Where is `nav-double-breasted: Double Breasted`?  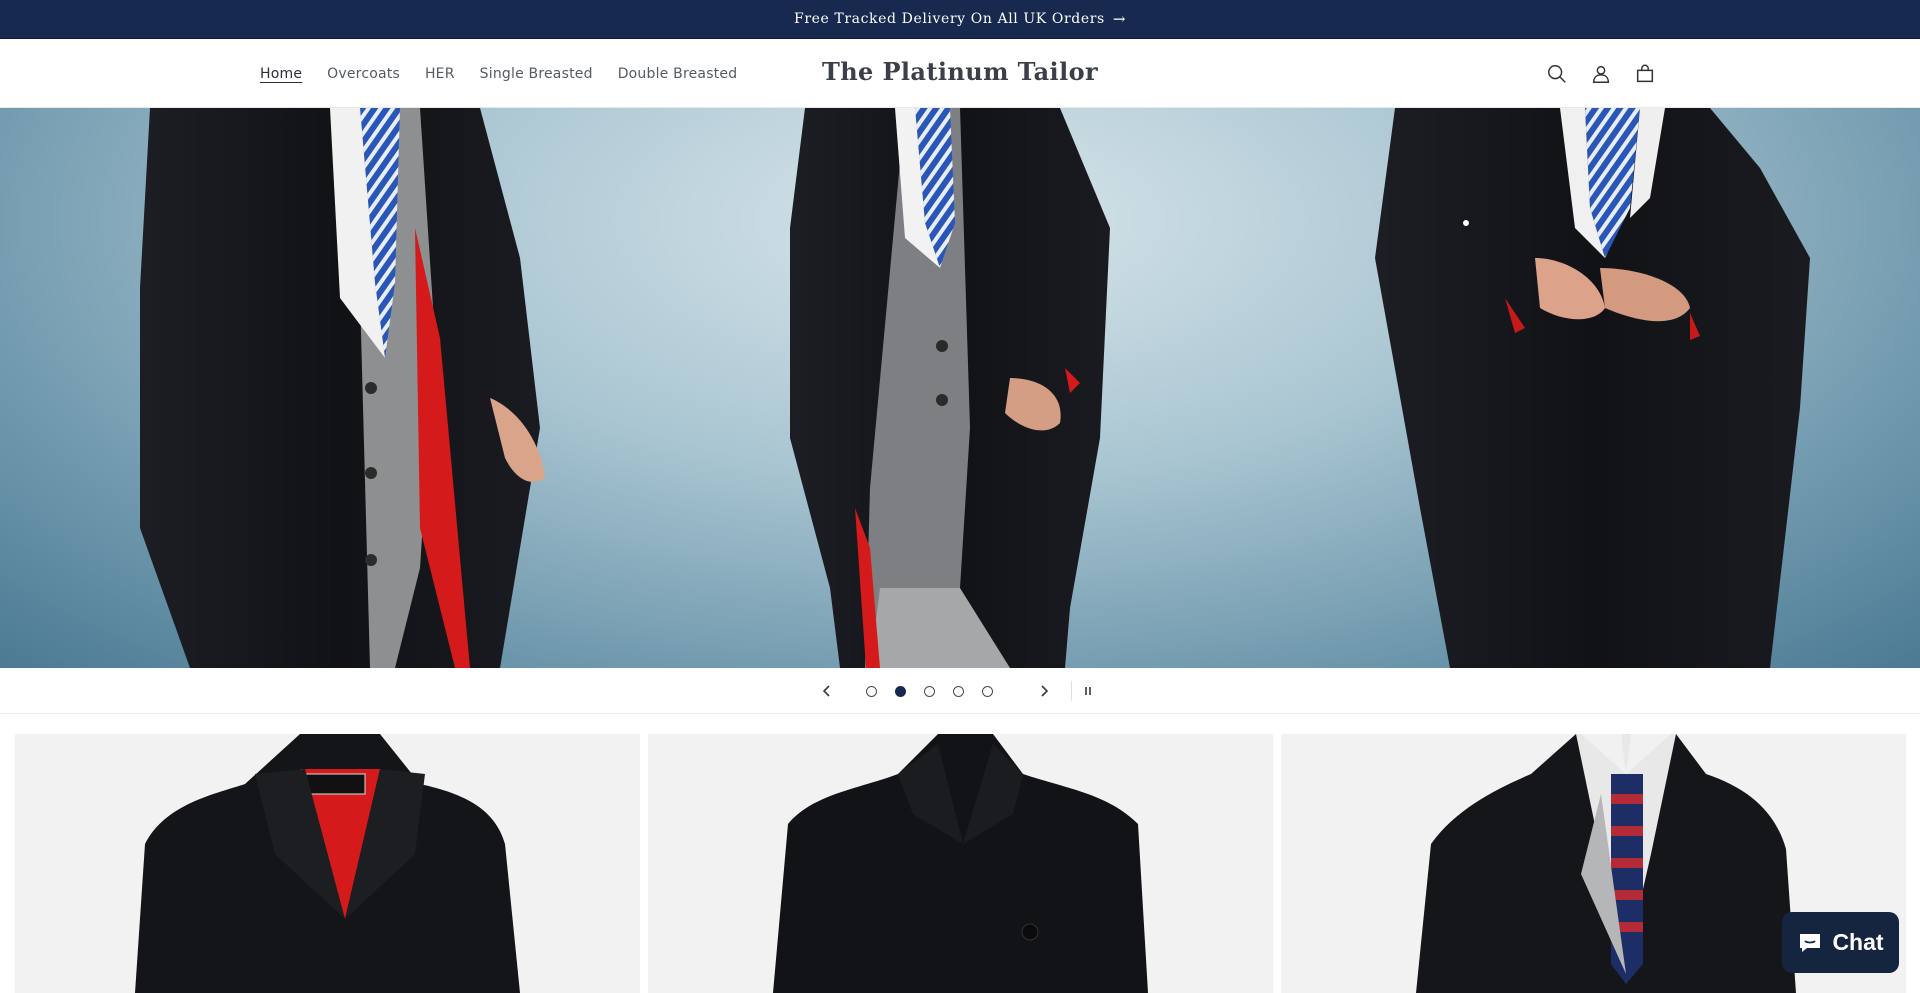 nav-double-breasted: Double Breasted is located at coordinates (678, 74).